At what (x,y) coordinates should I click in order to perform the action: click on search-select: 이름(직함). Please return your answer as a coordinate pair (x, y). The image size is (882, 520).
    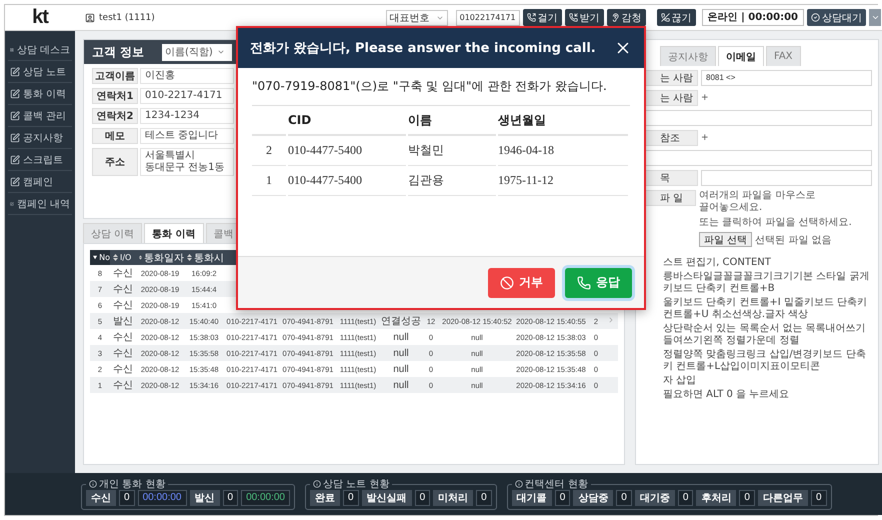
    Looking at the image, I should click on (197, 52).